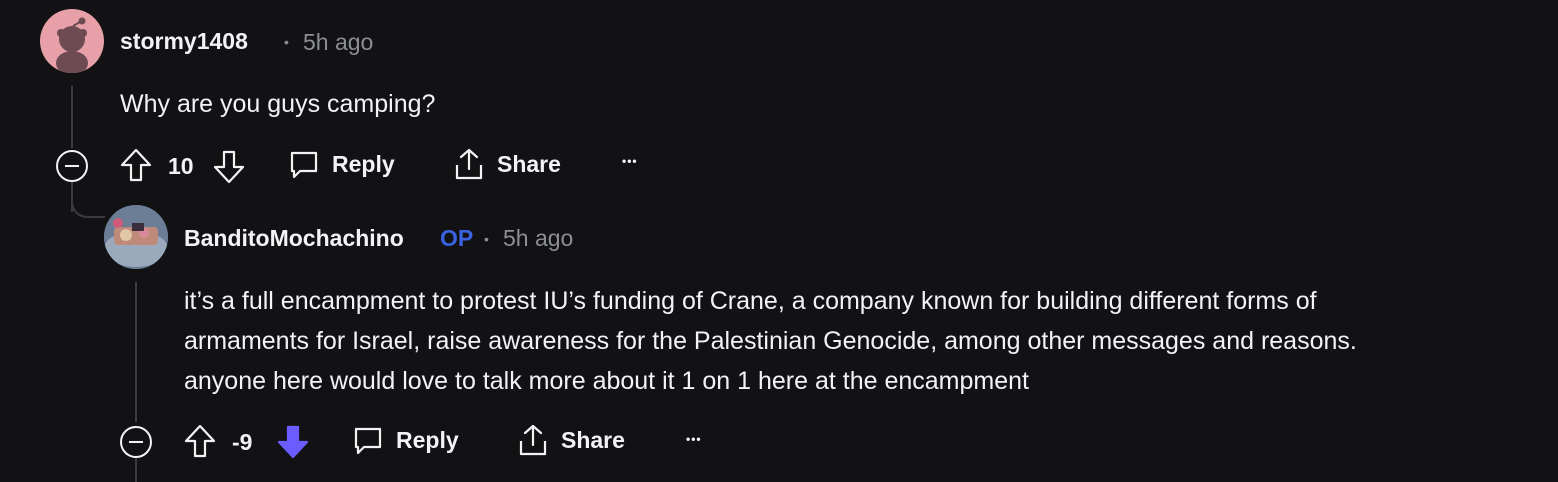 This screenshot has height=482, width=1558. I want to click on comment-username: stormy1408, so click(184, 41).